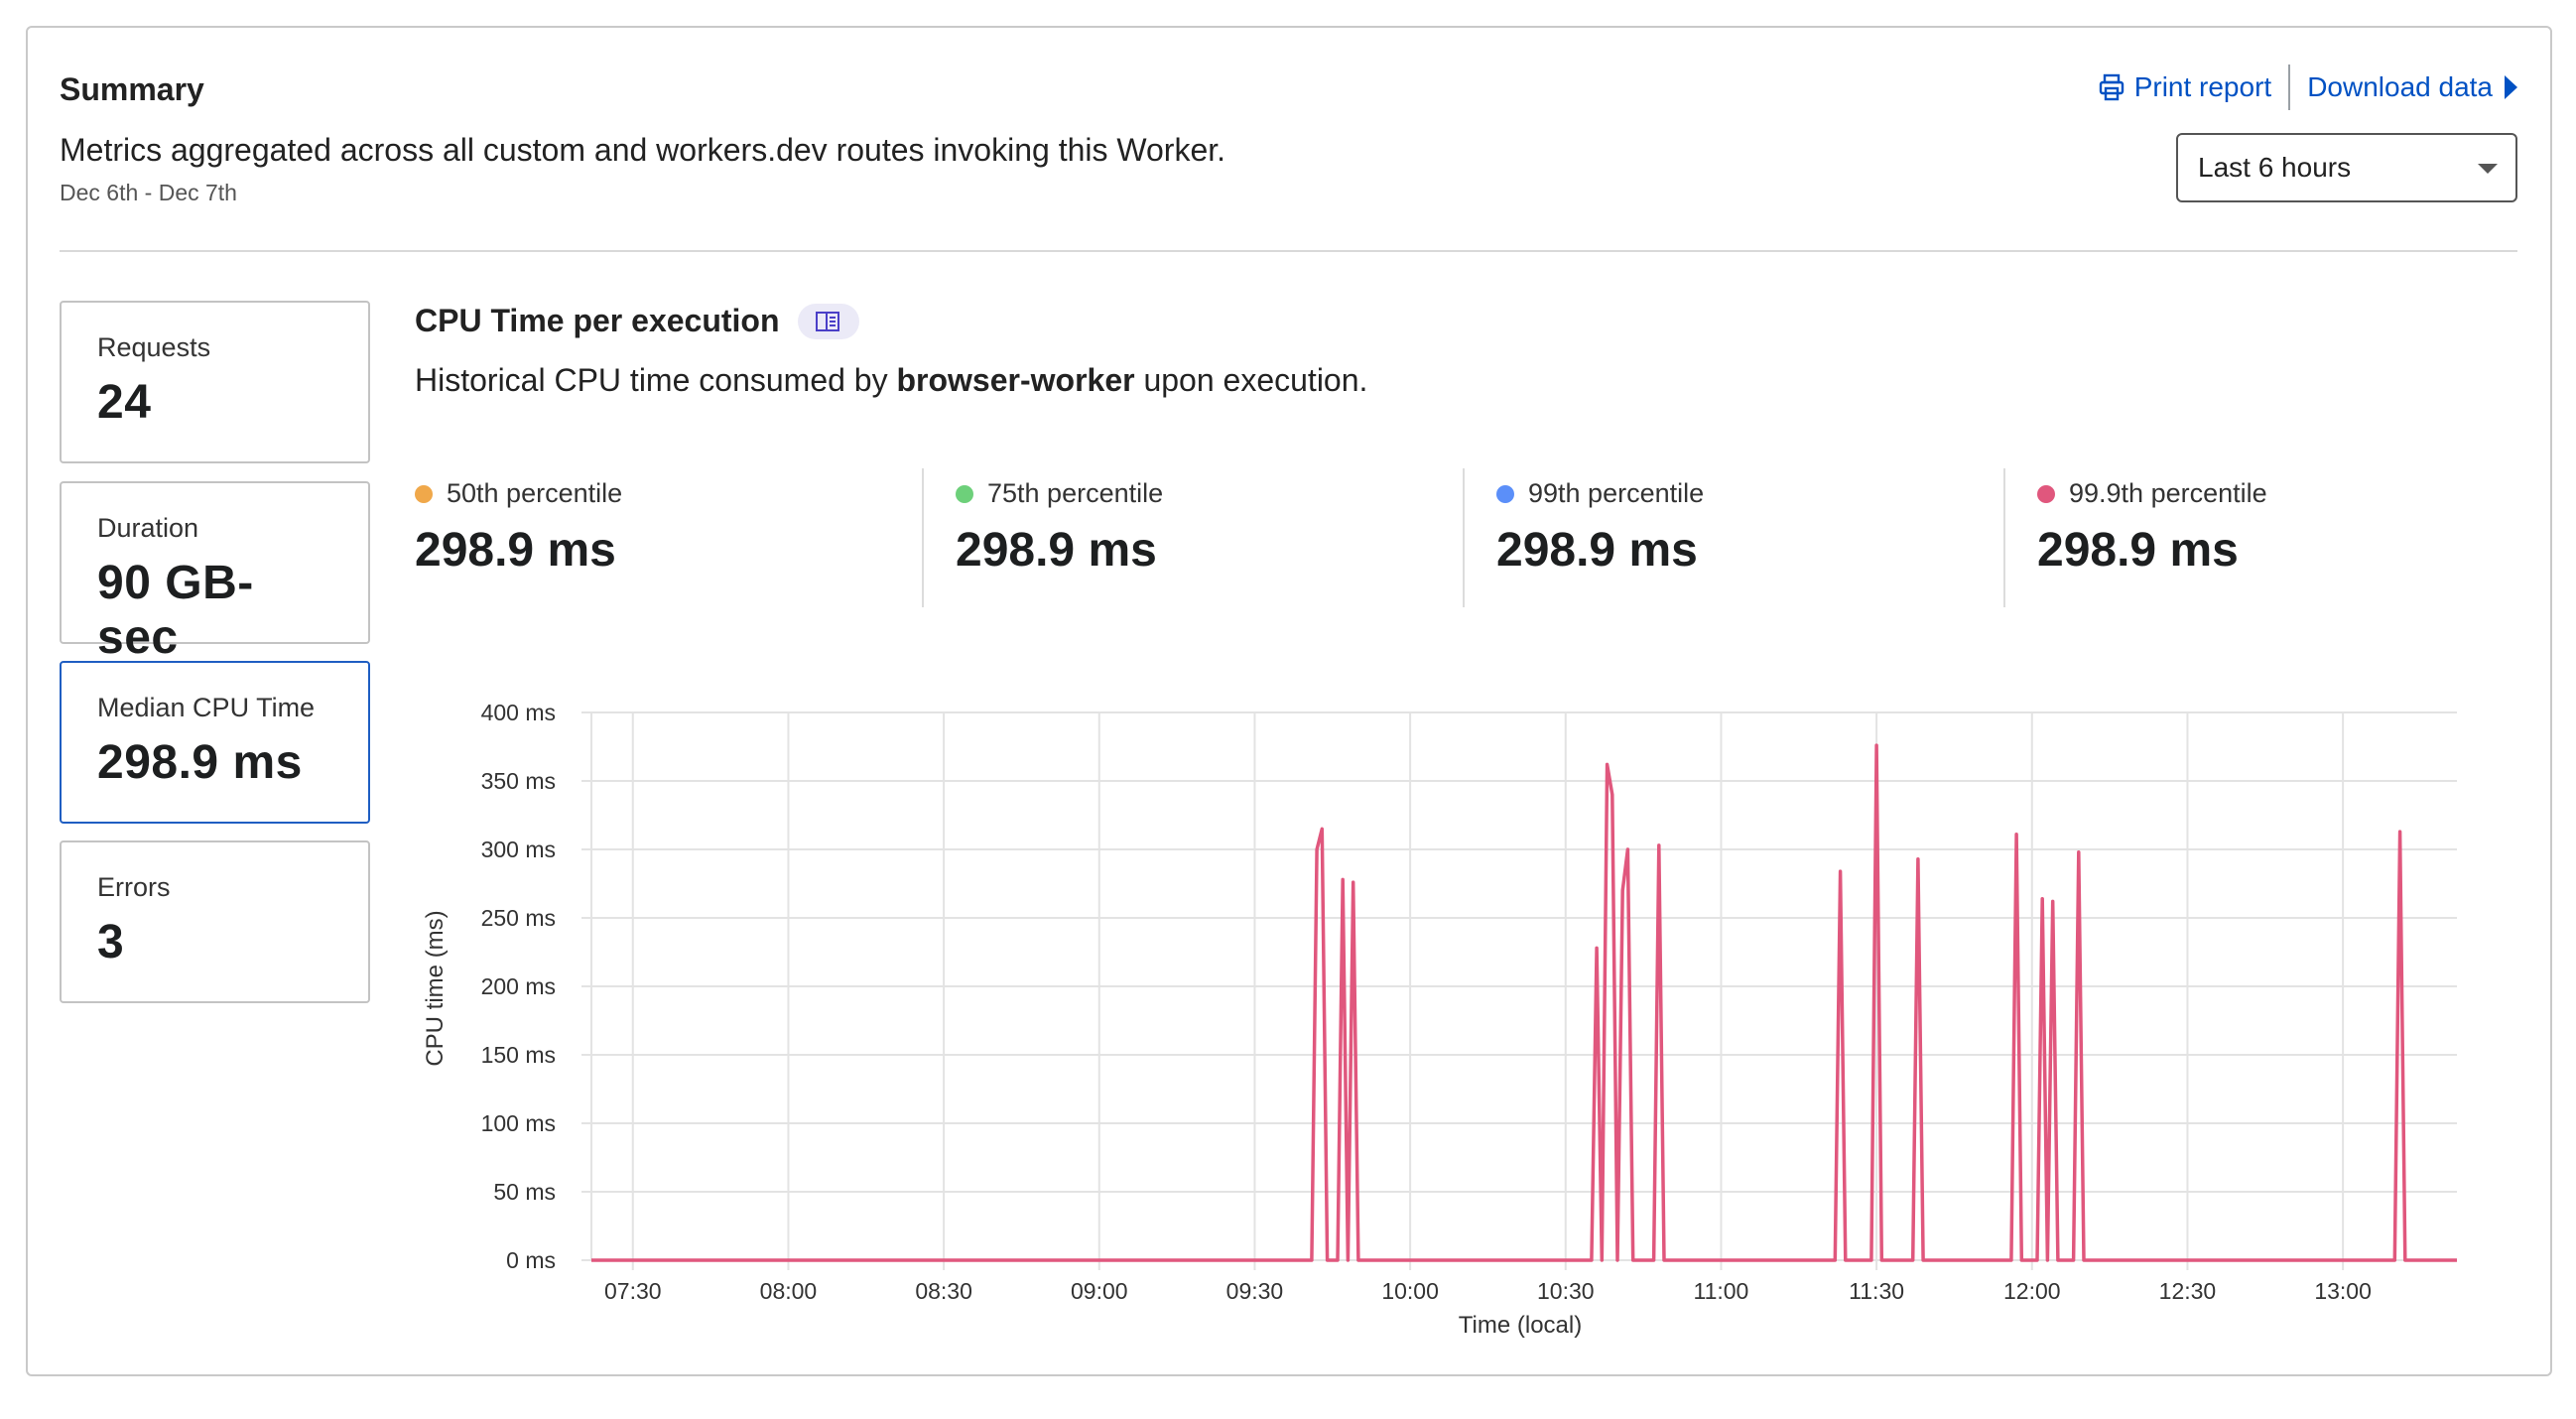 This screenshot has width=2576, height=1419. What do you see at coordinates (531, 1260) in the screenshot?
I see `y-tick-label: 0 ms` at bounding box center [531, 1260].